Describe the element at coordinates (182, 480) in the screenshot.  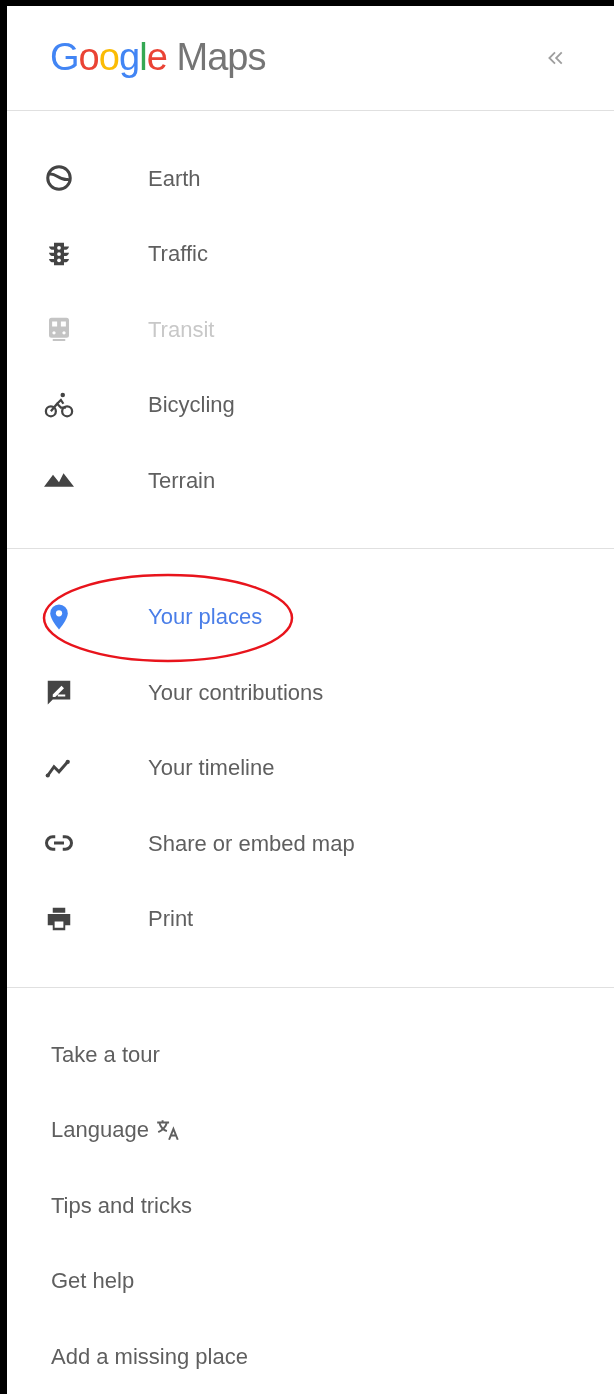
I see `menu-item: Terrain` at that location.